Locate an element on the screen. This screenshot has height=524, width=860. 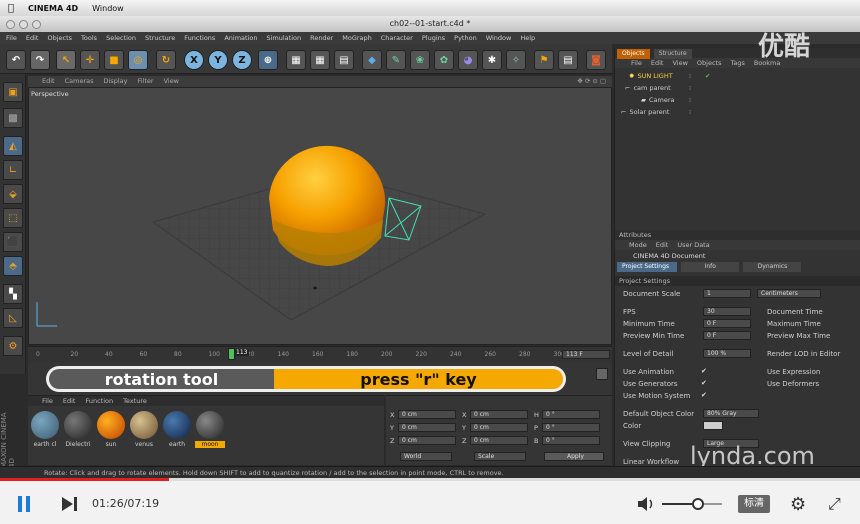
objects-menu-objects: Objects is located at coordinates (709, 63).